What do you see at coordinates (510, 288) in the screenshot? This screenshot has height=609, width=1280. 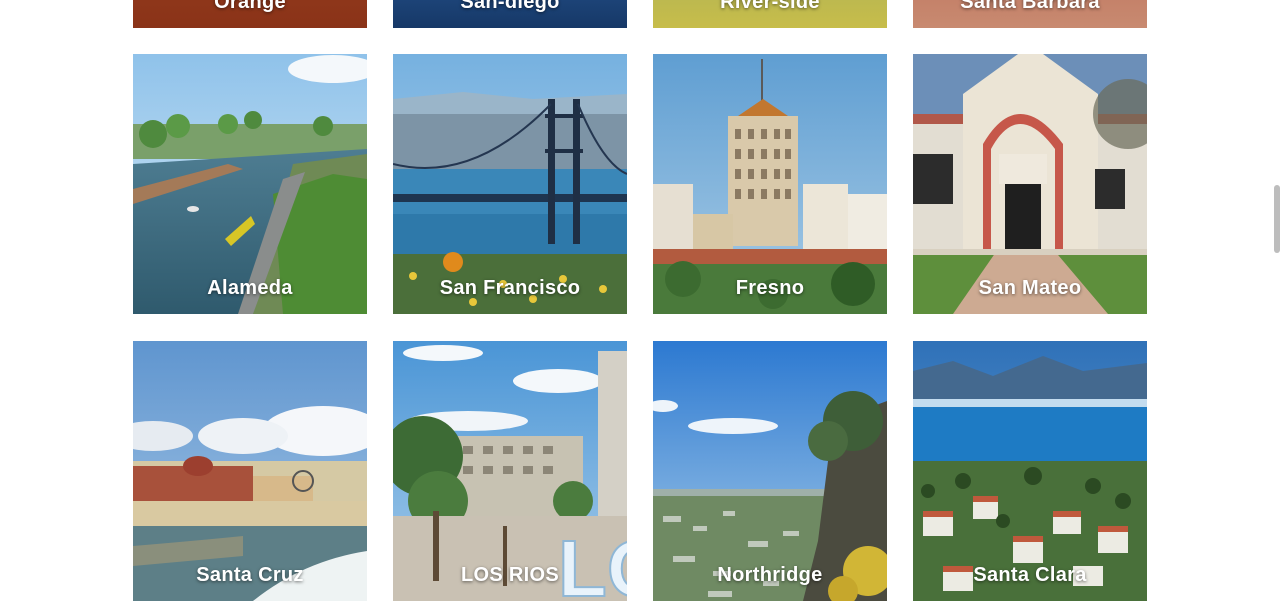 I see `city-label: San Francisco` at bounding box center [510, 288].